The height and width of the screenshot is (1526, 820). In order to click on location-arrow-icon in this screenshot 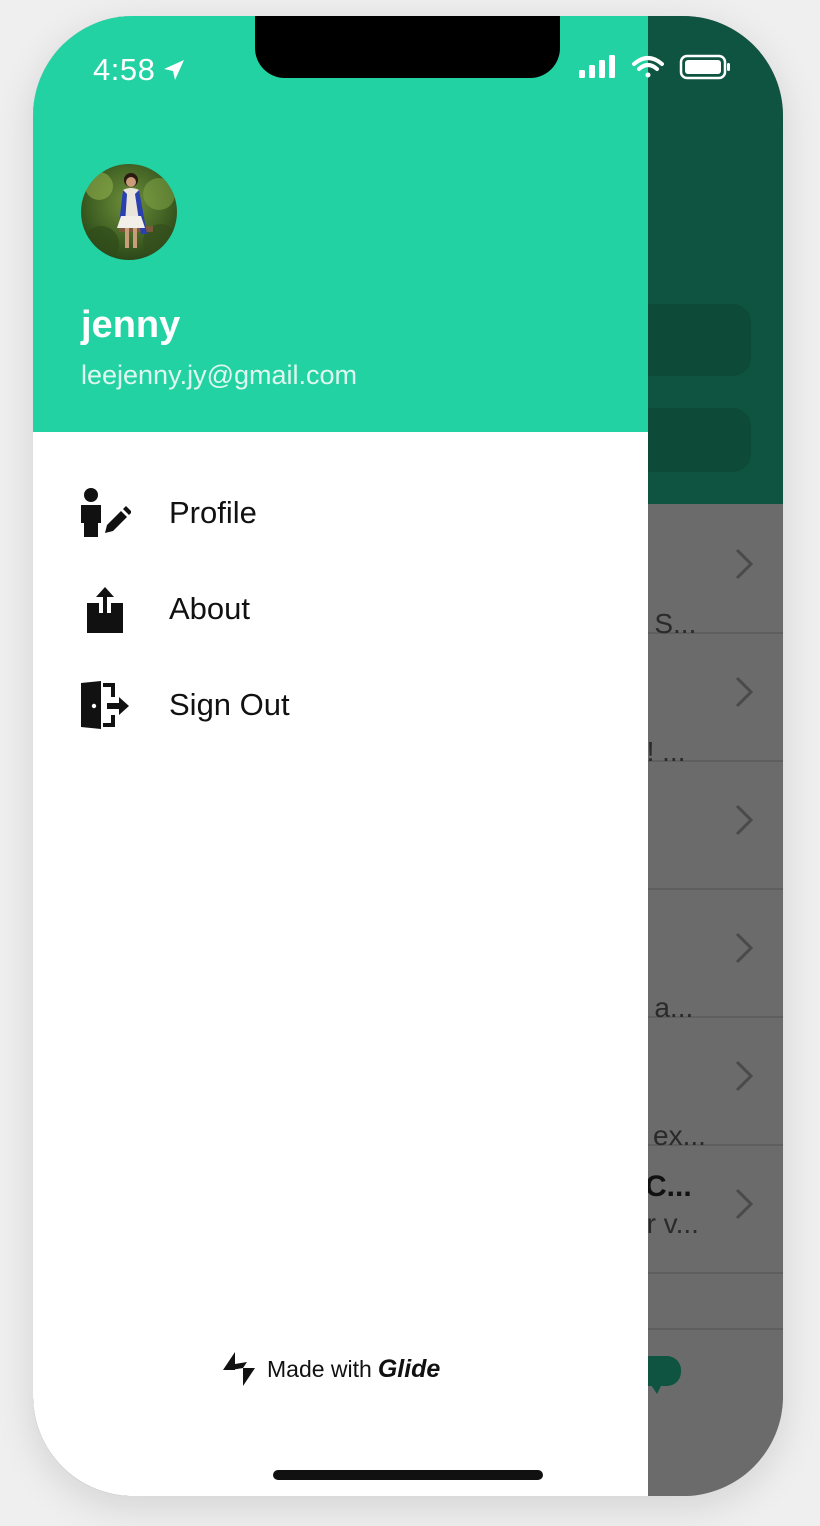, I will do `click(174, 70)`.